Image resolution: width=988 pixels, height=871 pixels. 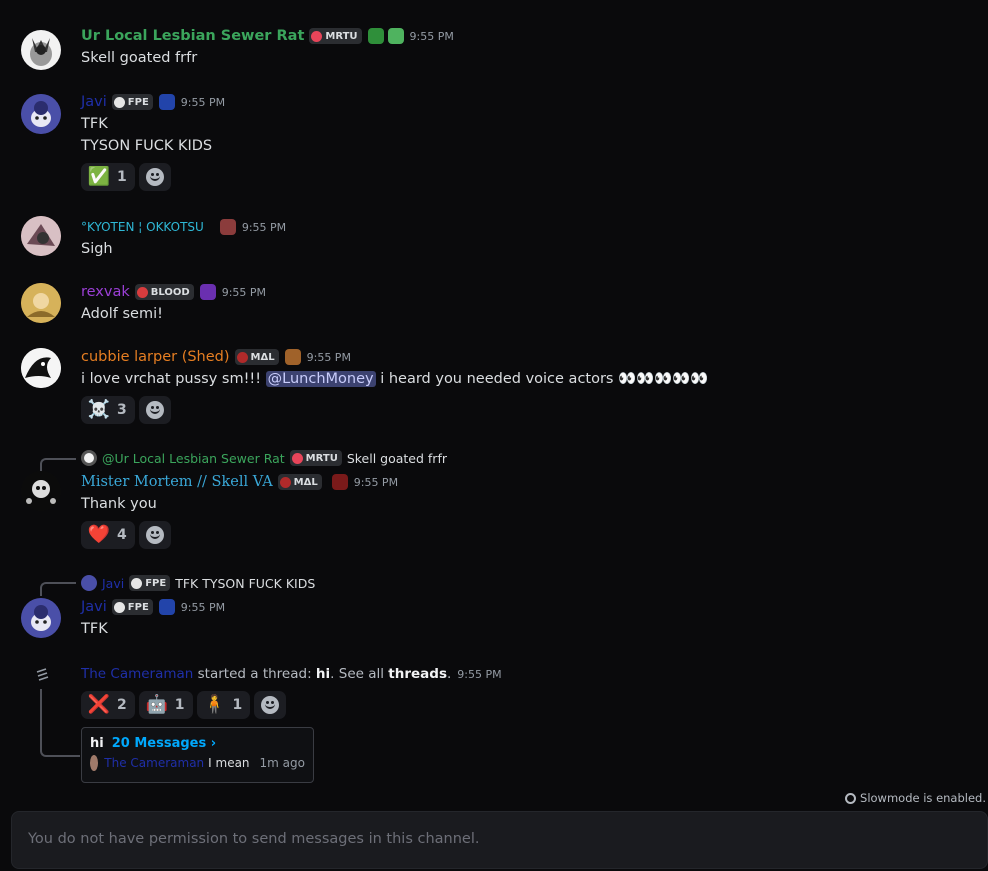 What do you see at coordinates (339, 482) in the screenshot?
I see `red-mascot-icon` at bounding box center [339, 482].